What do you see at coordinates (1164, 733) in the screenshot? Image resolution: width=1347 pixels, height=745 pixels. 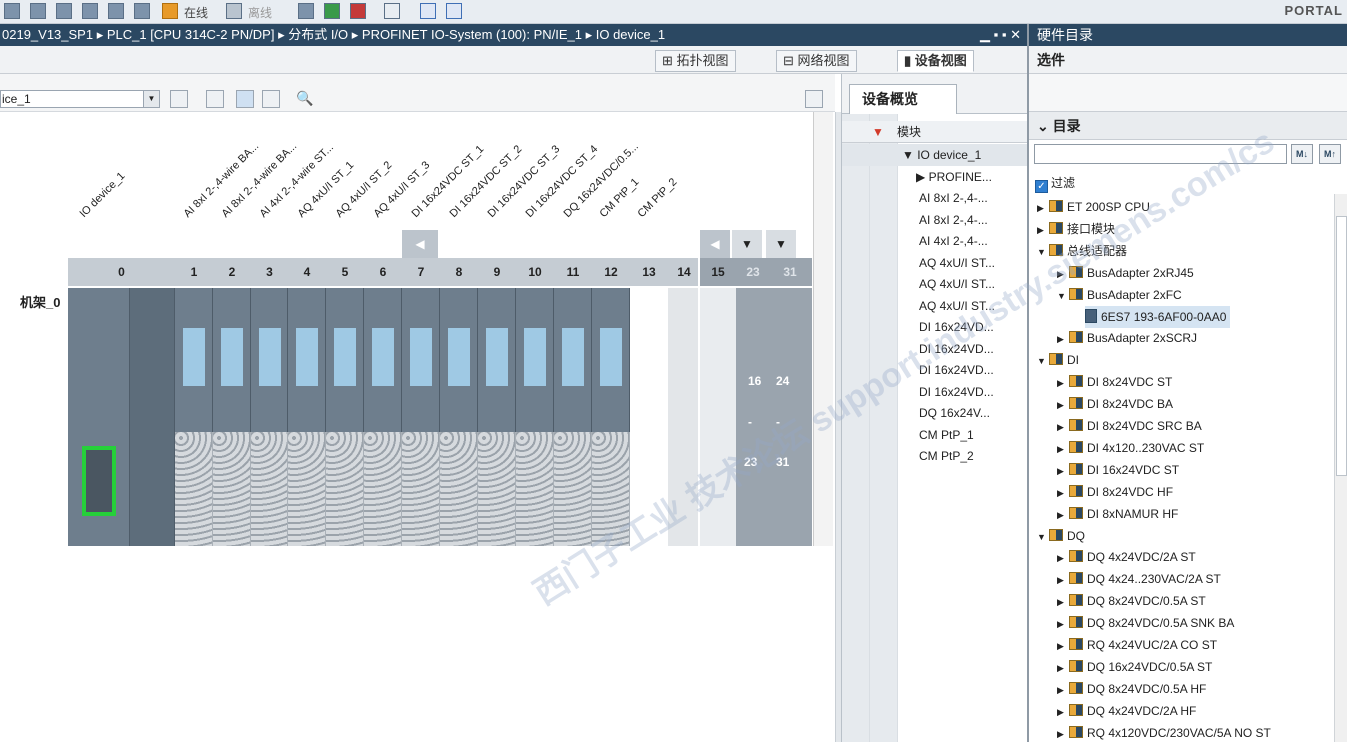 I see `catalog-tree-item: ▶ RQ 4x120VDC/230VAC/5A NO ST` at bounding box center [1164, 733].